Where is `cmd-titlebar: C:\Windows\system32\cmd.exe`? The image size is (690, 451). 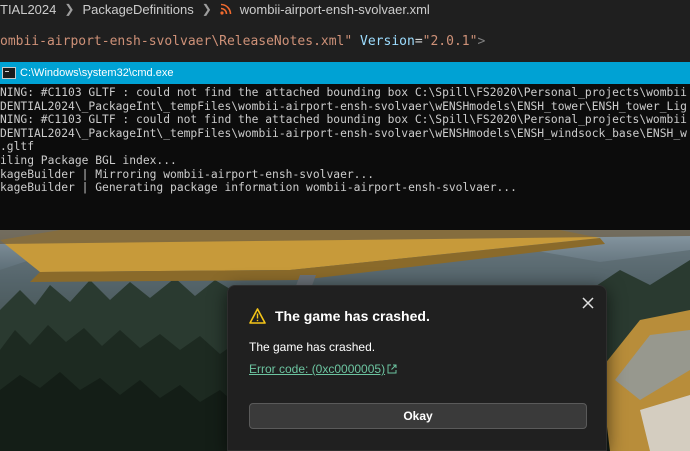 cmd-titlebar: C:\Windows\system32\cmd.exe is located at coordinates (345, 73).